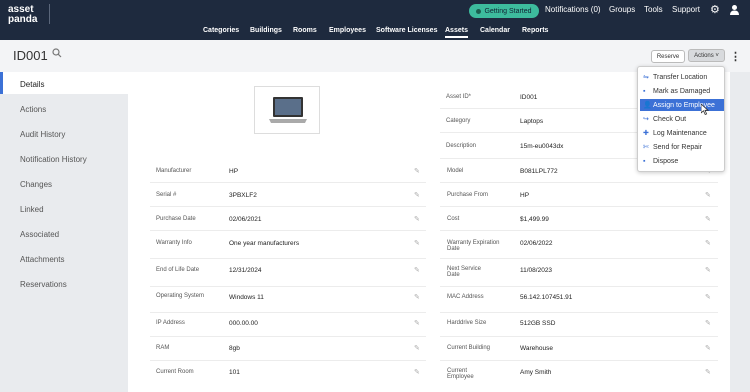  What do you see at coordinates (646, 147) in the screenshot?
I see `wrench-icon: ✄` at bounding box center [646, 147].